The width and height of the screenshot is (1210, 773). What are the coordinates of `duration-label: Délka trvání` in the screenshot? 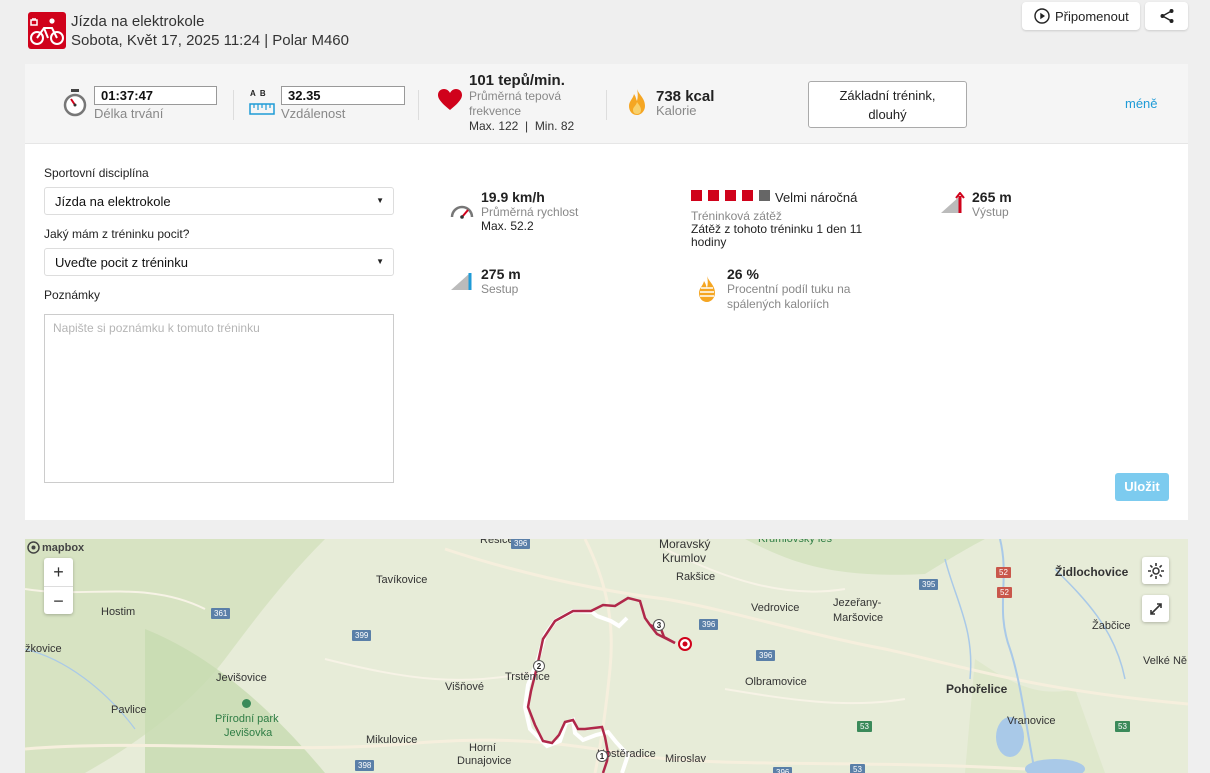 It's located at (129, 113).